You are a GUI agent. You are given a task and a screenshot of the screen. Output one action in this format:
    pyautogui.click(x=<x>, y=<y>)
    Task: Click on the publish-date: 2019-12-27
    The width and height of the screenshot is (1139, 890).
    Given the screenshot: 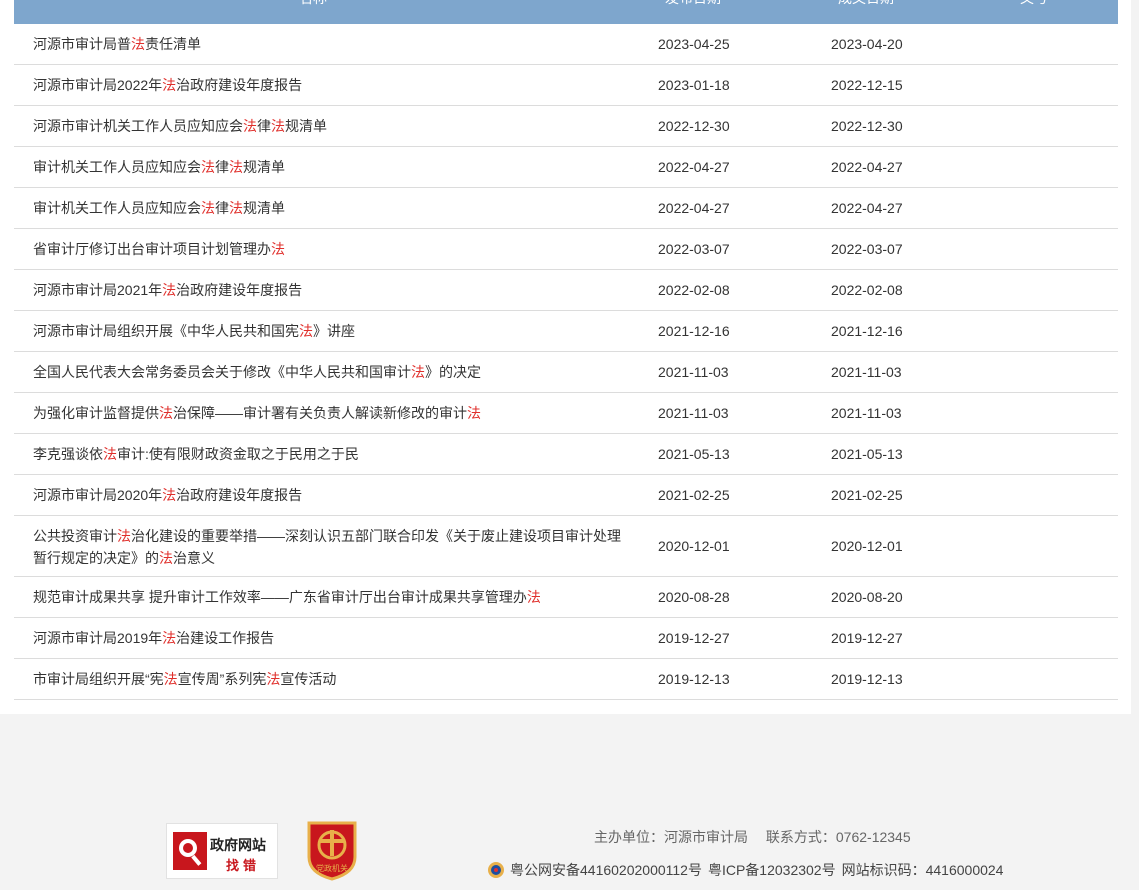 What is the action you would take?
    pyautogui.click(x=694, y=638)
    